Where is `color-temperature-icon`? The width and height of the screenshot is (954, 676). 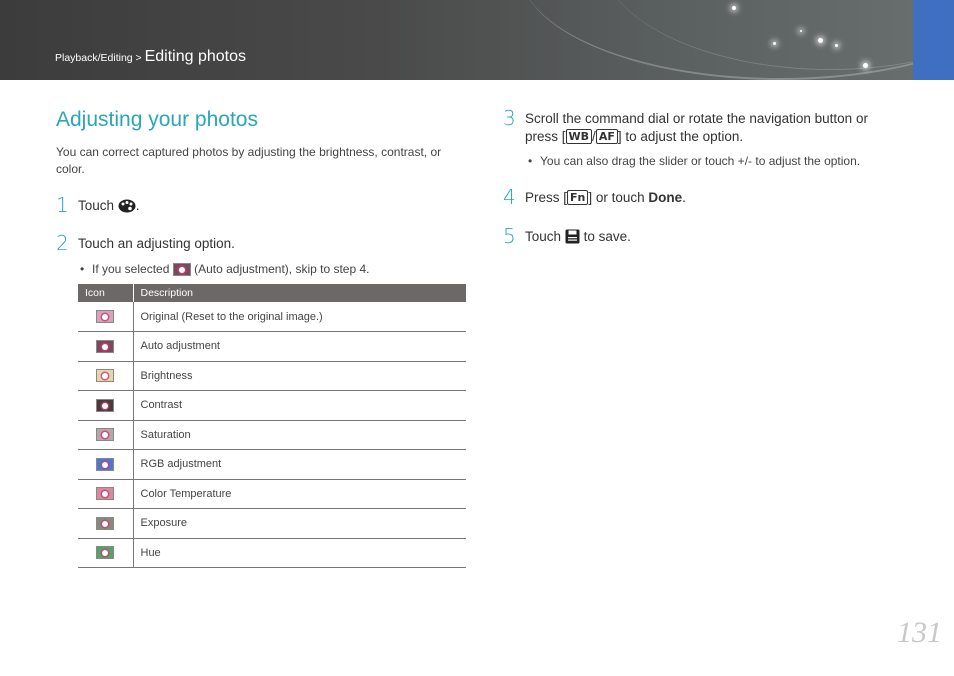 color-temperature-icon is located at coordinates (105, 494).